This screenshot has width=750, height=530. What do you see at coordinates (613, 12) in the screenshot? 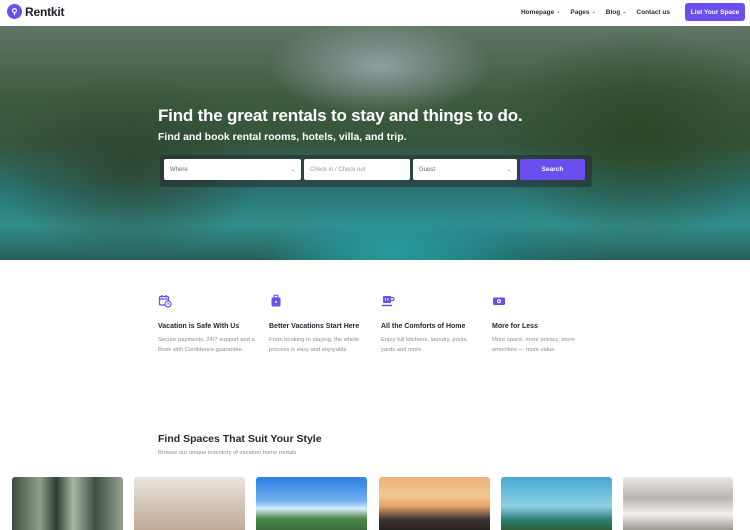
I see `nav-item-label: Blog` at bounding box center [613, 12].